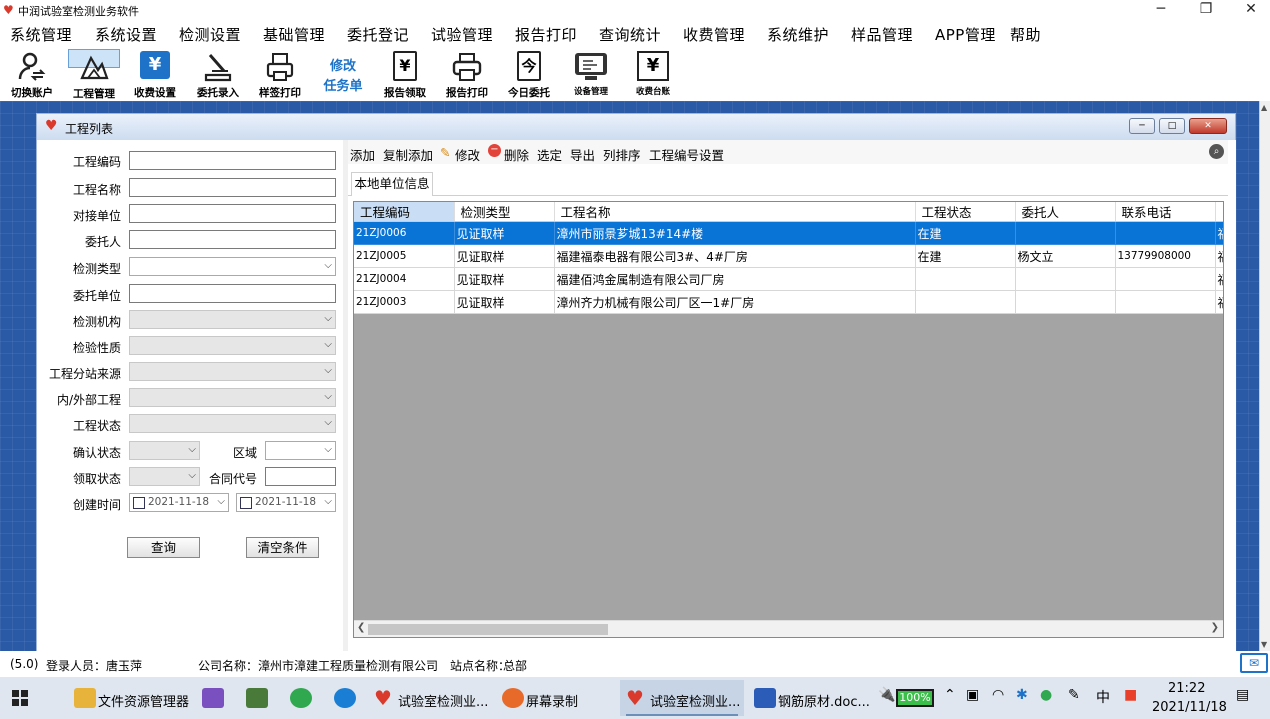  Describe the element at coordinates (232, 239) in the screenshot. I see `client-input` at that location.